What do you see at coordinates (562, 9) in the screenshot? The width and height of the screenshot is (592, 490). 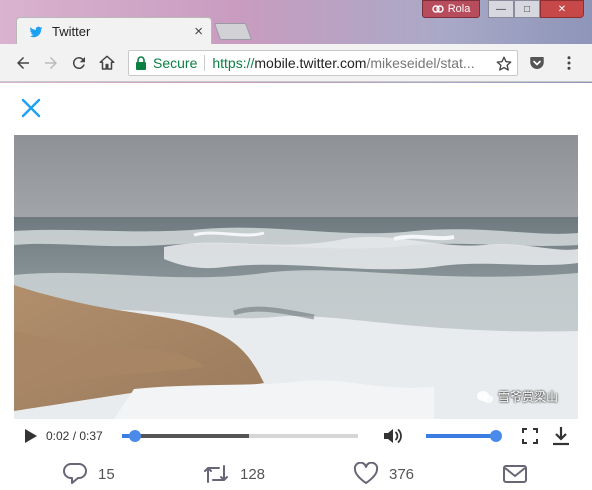 I see `window-close-button: ✕` at bounding box center [562, 9].